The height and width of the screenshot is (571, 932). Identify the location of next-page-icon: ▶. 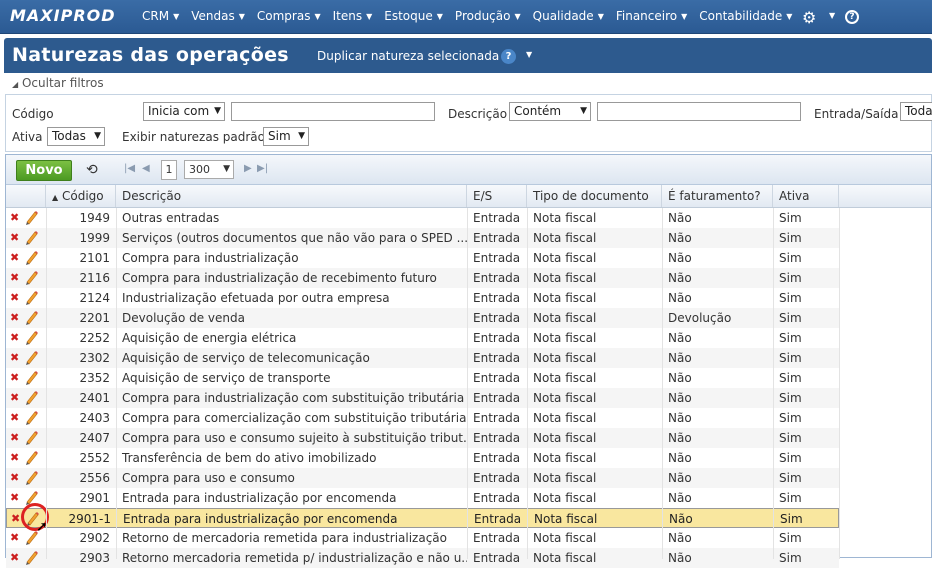
(248, 168).